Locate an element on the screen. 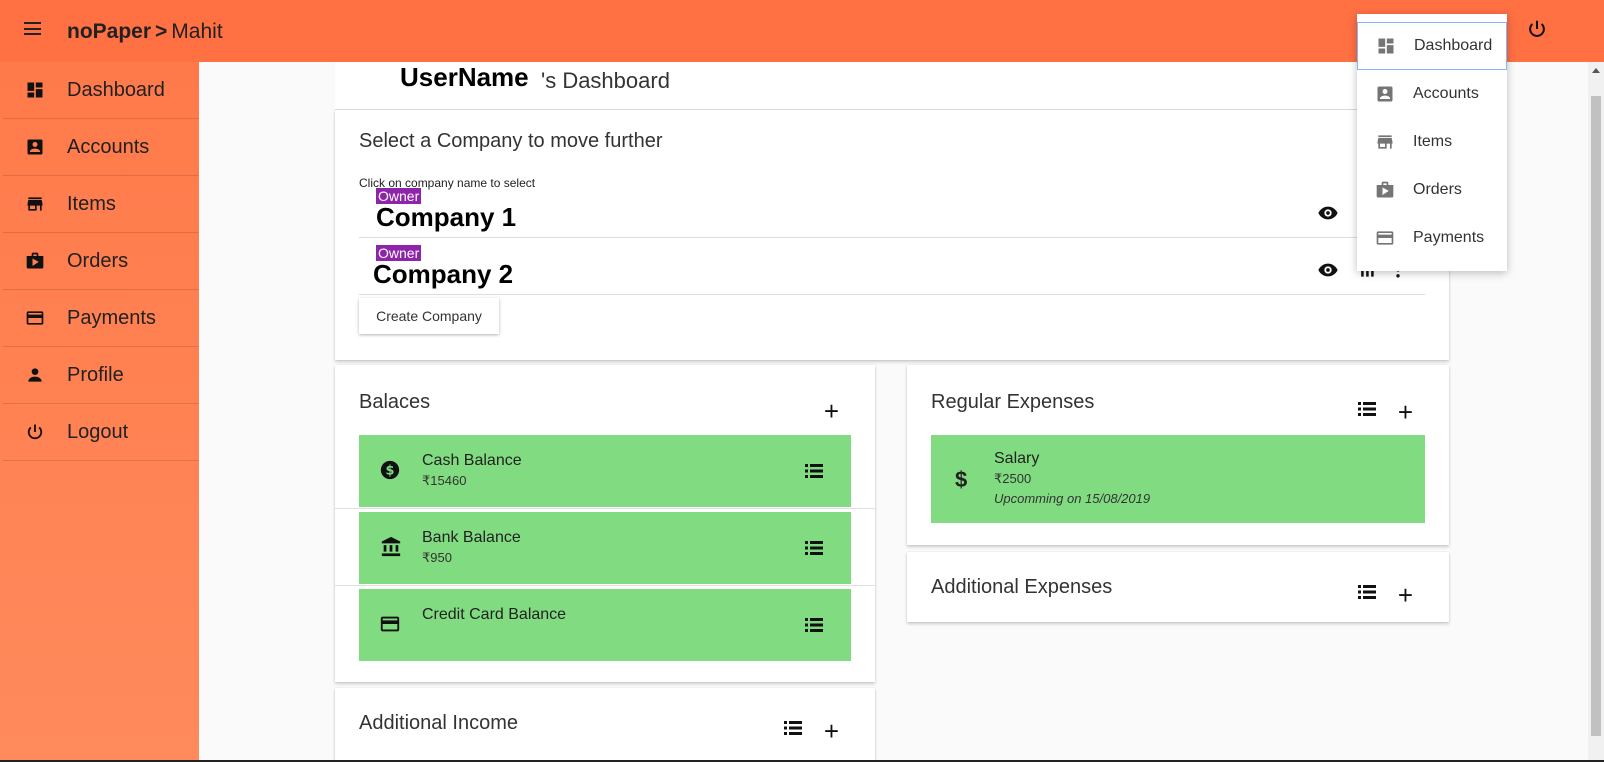 This screenshot has height=762, width=1604. menu-item-label: Accounts is located at coordinates (1446, 93).